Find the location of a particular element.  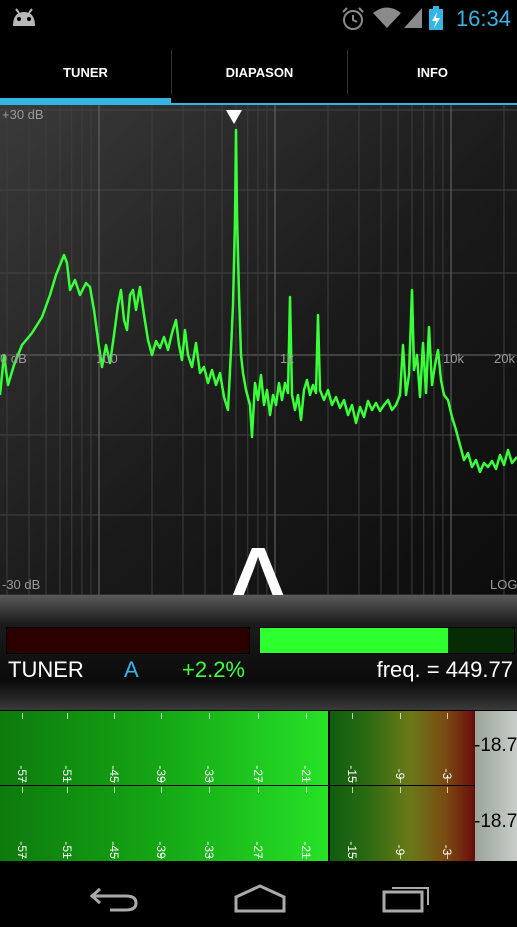

tuner-deviation: +2.2% is located at coordinates (213, 669).